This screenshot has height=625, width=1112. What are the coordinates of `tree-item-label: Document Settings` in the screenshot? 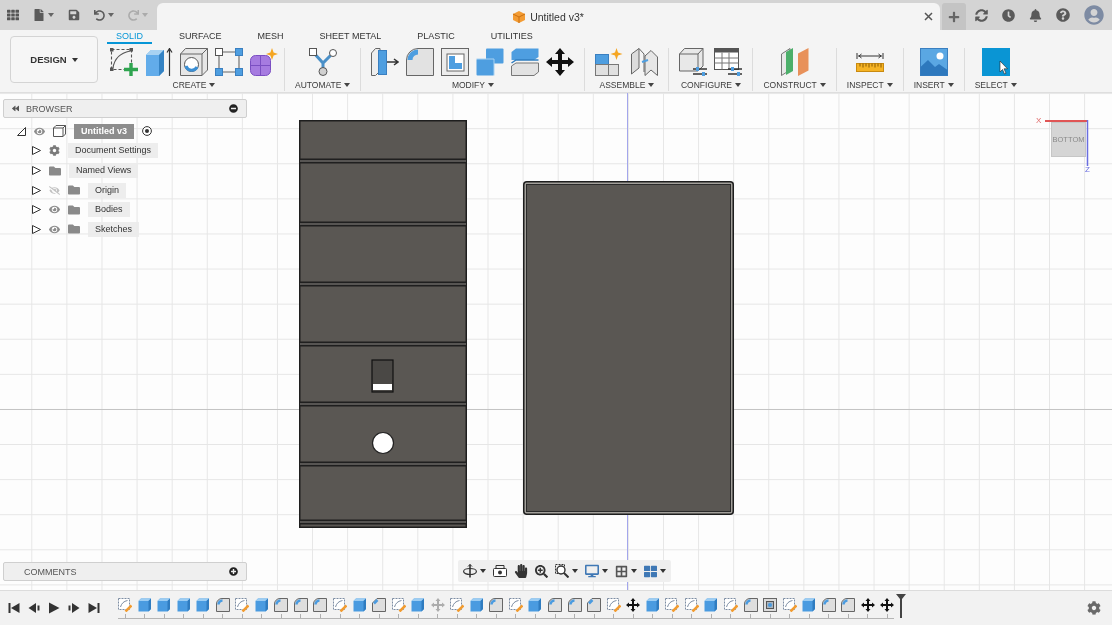 It's located at (113, 151).